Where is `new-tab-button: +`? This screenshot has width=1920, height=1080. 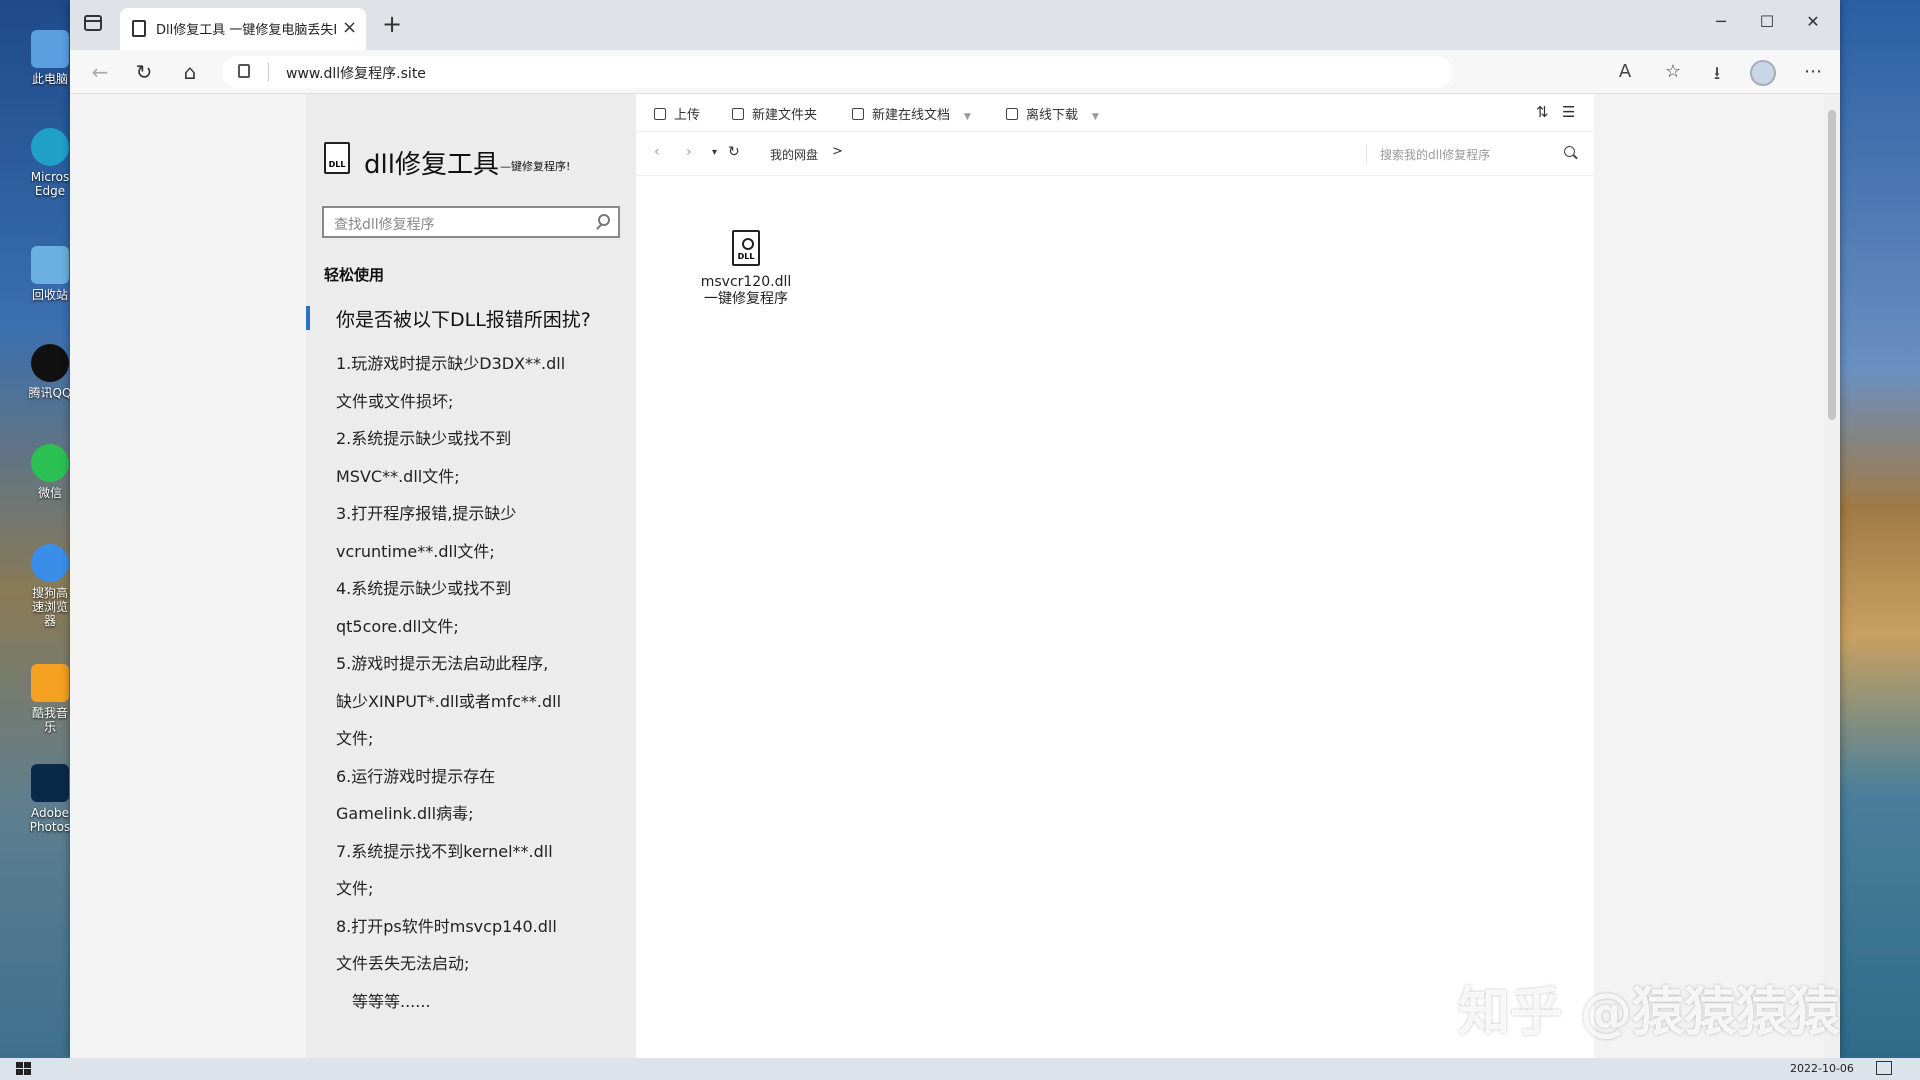 new-tab-button: + is located at coordinates (392, 24).